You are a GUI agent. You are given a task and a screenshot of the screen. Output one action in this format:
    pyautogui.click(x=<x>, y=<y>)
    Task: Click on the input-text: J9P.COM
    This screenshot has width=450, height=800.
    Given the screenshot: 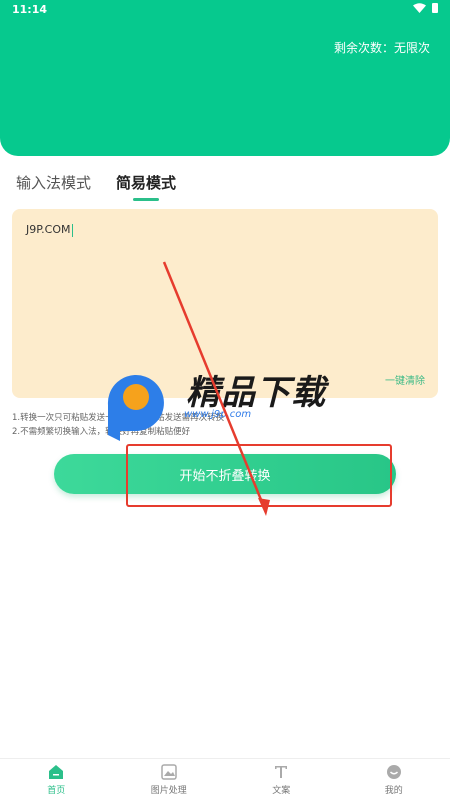 What is the action you would take?
    pyautogui.click(x=49, y=230)
    